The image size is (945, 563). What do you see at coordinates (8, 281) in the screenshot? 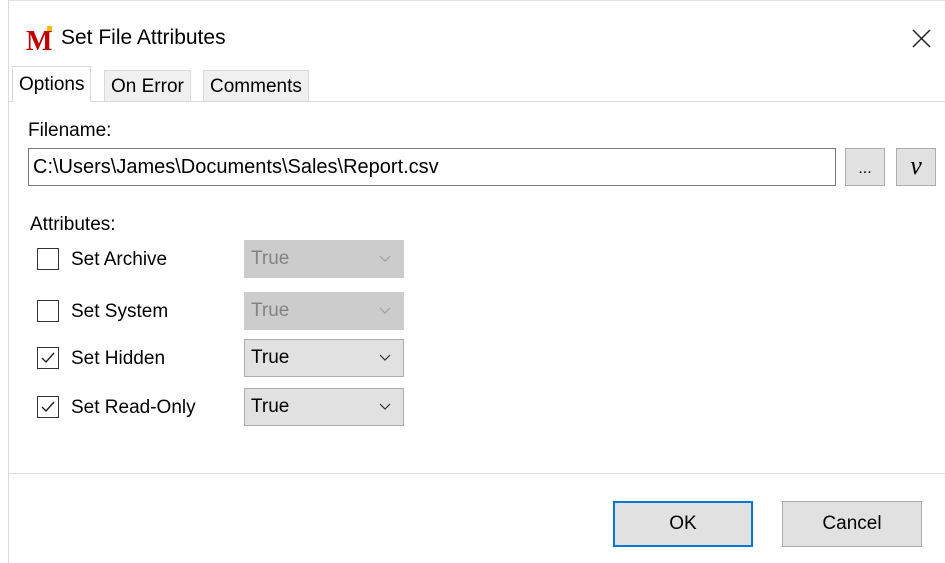
I see `window-border` at bounding box center [8, 281].